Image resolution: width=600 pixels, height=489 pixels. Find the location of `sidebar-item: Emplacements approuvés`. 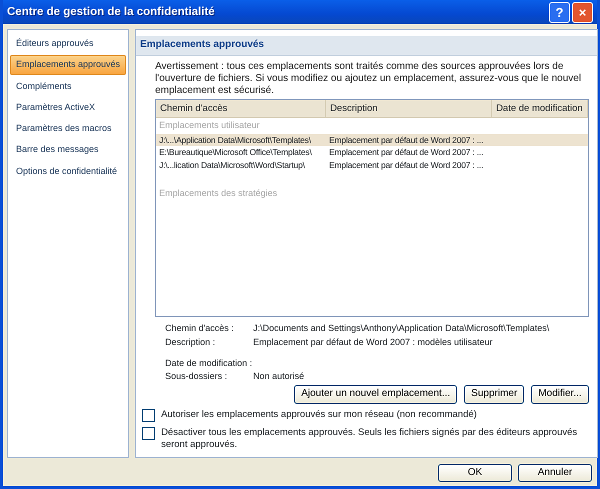

sidebar-item: Emplacements approuvés is located at coordinates (68, 64).